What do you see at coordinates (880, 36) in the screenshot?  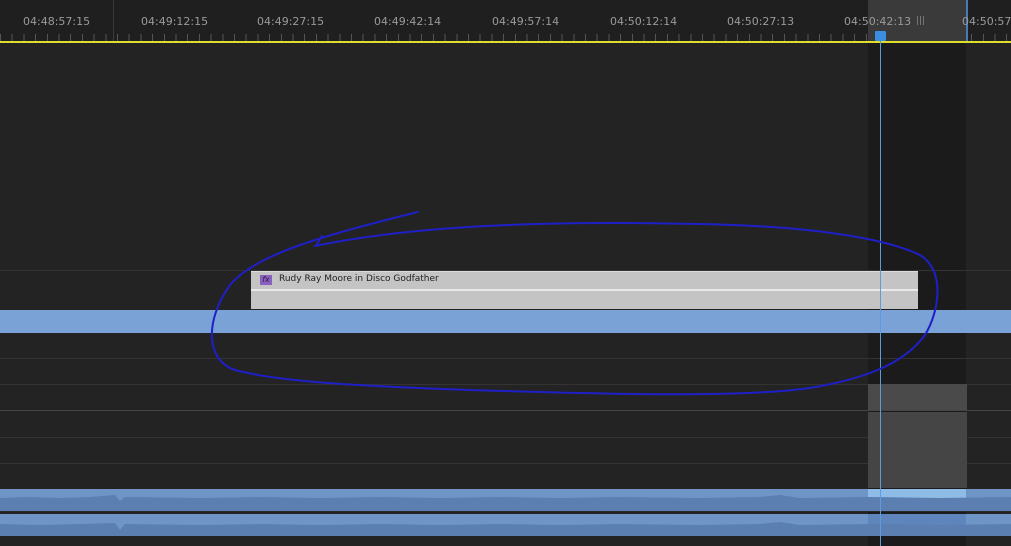 I see `playhead-handle` at bounding box center [880, 36].